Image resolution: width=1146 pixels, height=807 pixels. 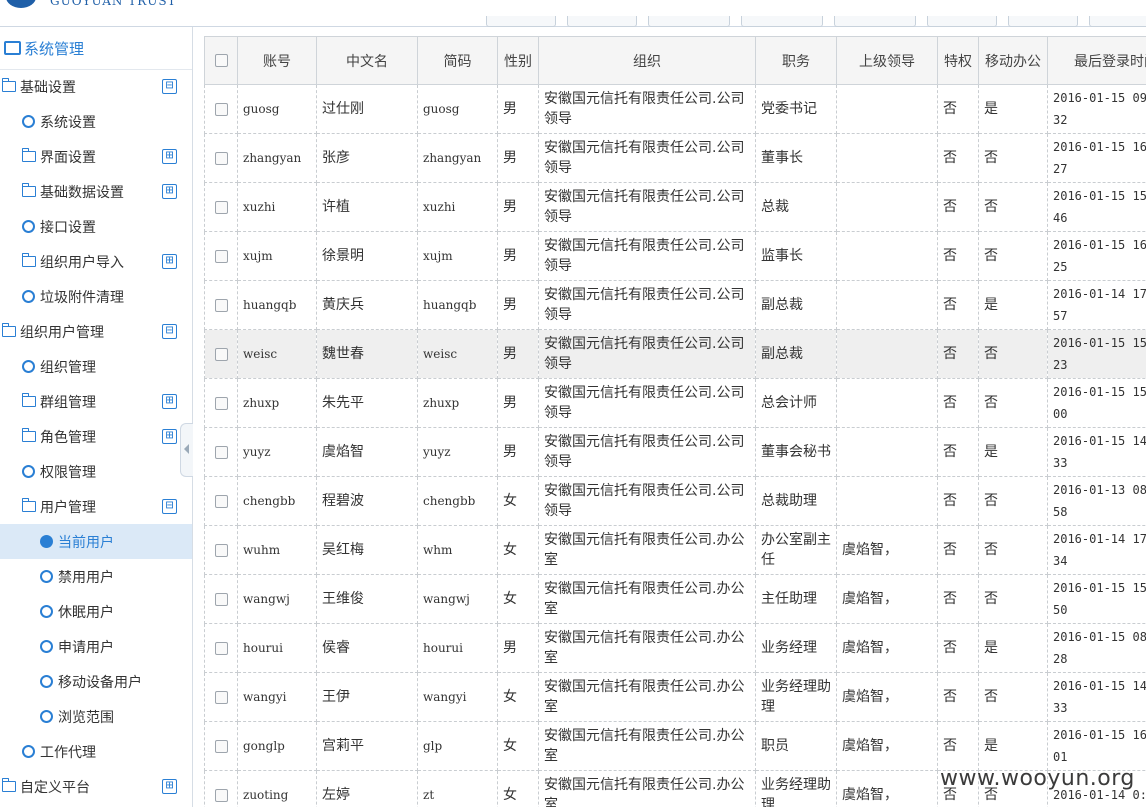 What do you see at coordinates (518, 788) in the screenshot?
I see `cell-gender: 女` at bounding box center [518, 788].